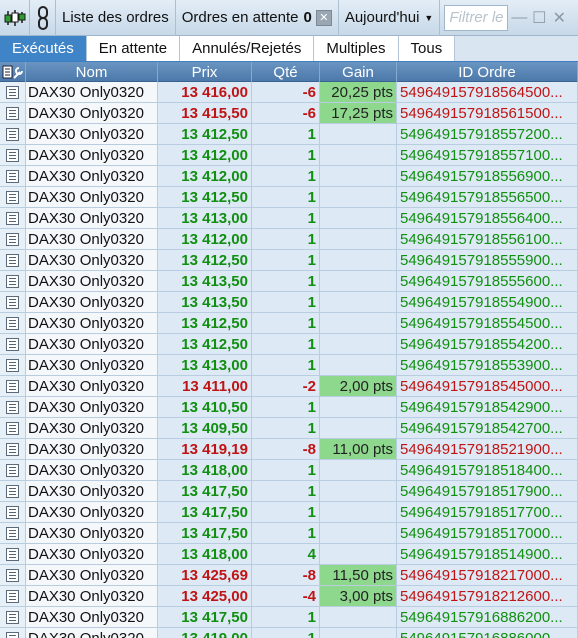  What do you see at coordinates (15, 18) in the screenshot?
I see `chart-icon` at bounding box center [15, 18].